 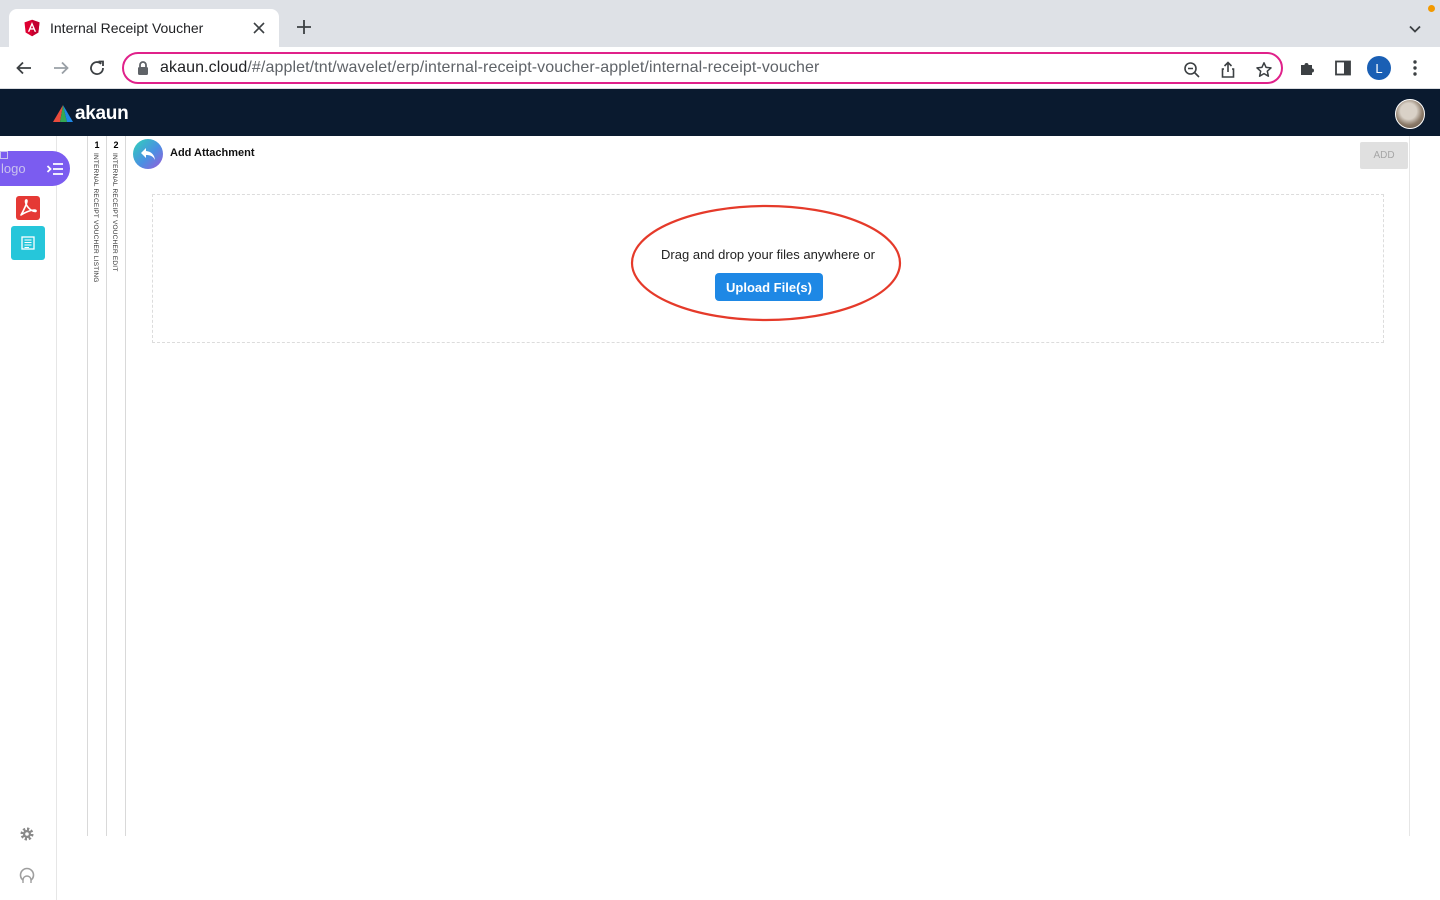 What do you see at coordinates (1415, 68) in the screenshot?
I see `kebab-menu-icon` at bounding box center [1415, 68].